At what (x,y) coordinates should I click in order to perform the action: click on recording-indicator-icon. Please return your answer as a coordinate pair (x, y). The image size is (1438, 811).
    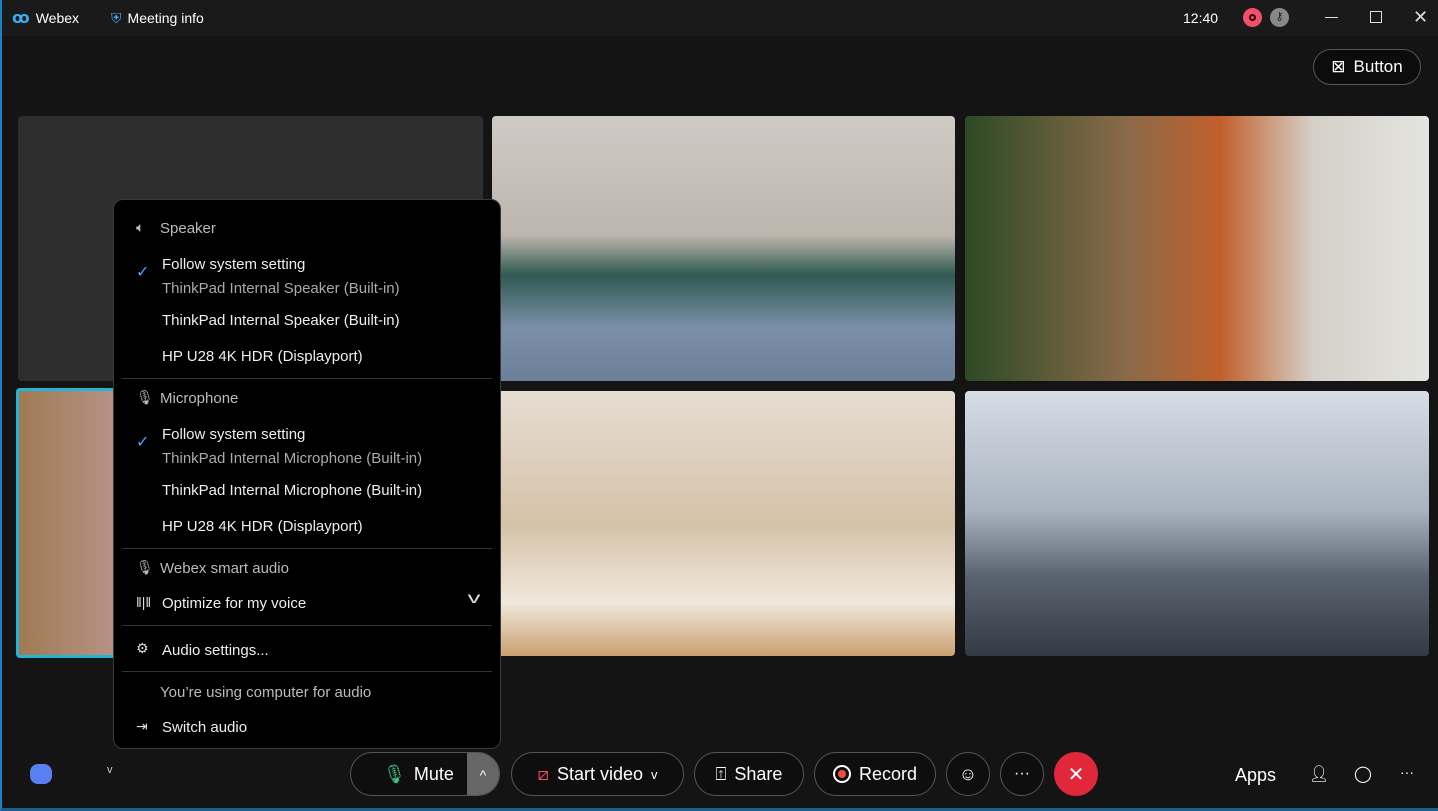
    Looking at the image, I should click on (1252, 17).